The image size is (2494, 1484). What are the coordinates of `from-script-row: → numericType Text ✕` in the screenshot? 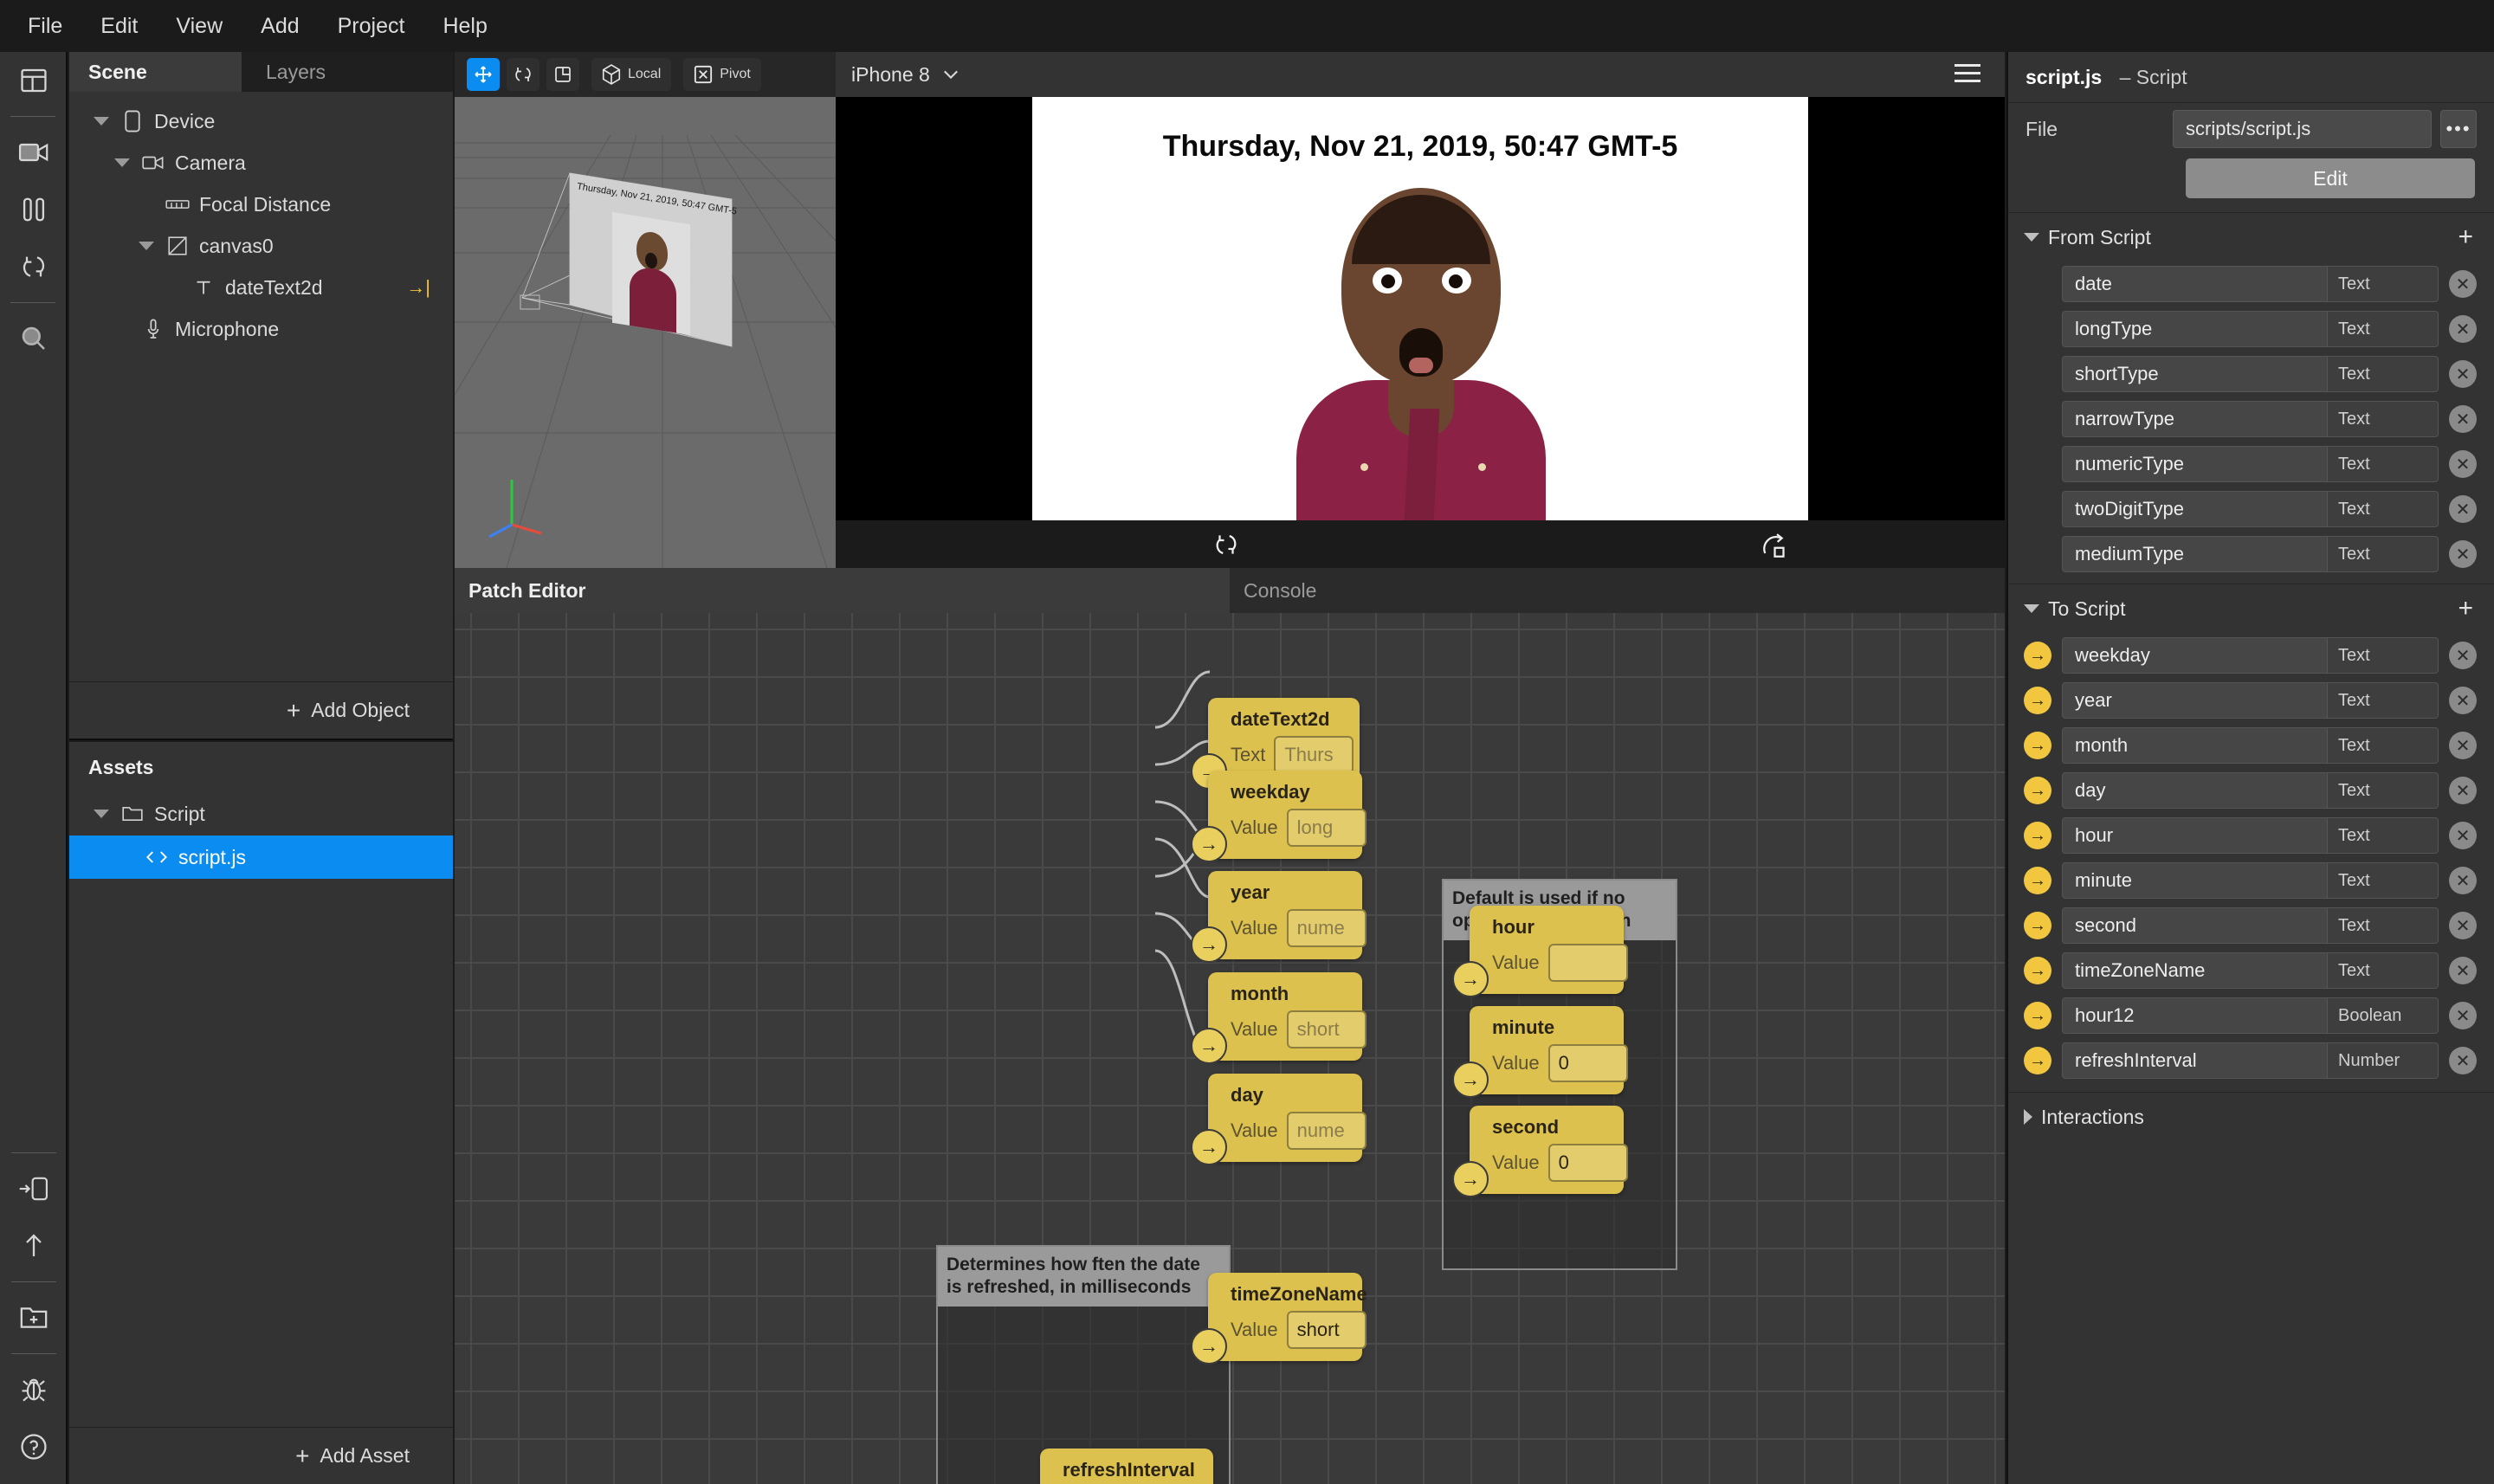 It's located at (2251, 465).